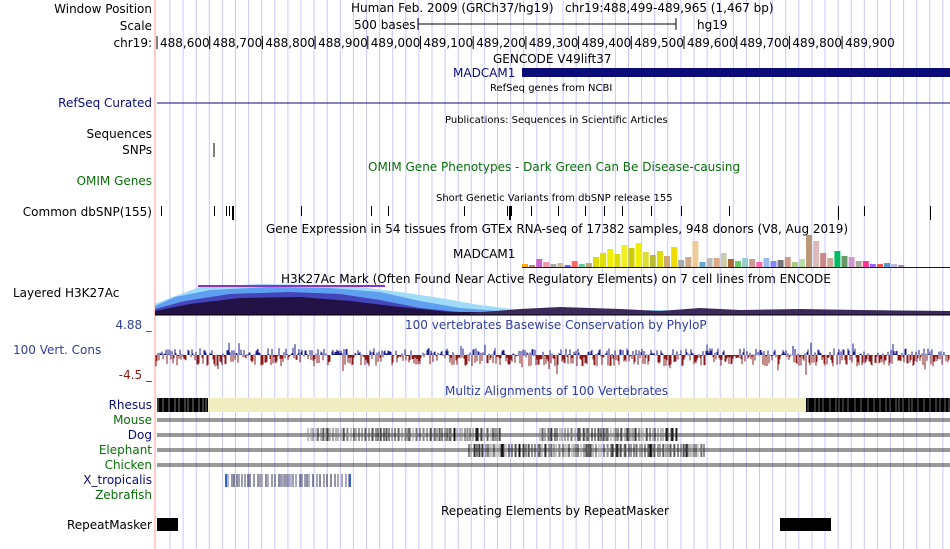 The width and height of the screenshot is (950, 549). I want to click on h3k27ac-layer, so click(710, 311).